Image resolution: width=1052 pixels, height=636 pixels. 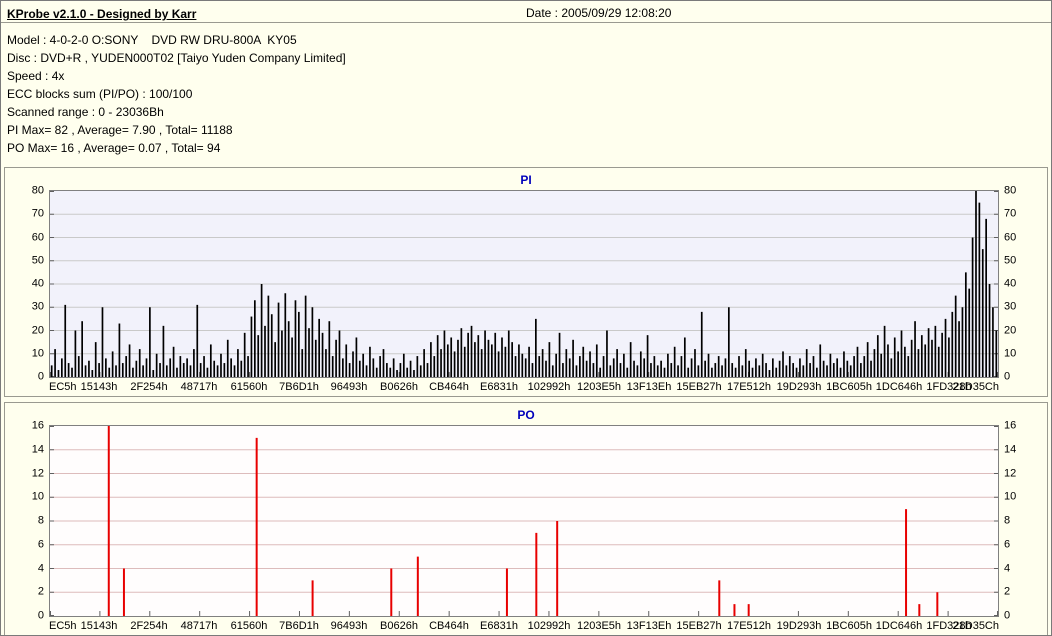 I want to click on info-speed: Speed : 4x, so click(x=36, y=76).